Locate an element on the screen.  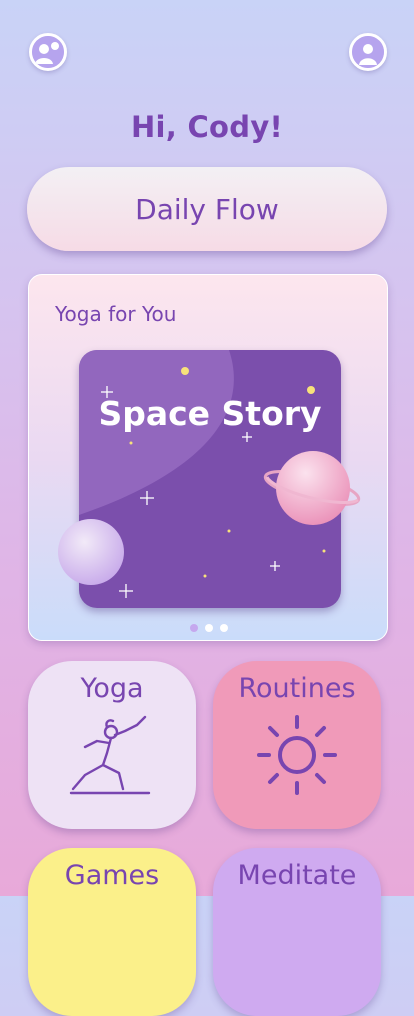
yoga-pose-icon is located at coordinates (110, 755).